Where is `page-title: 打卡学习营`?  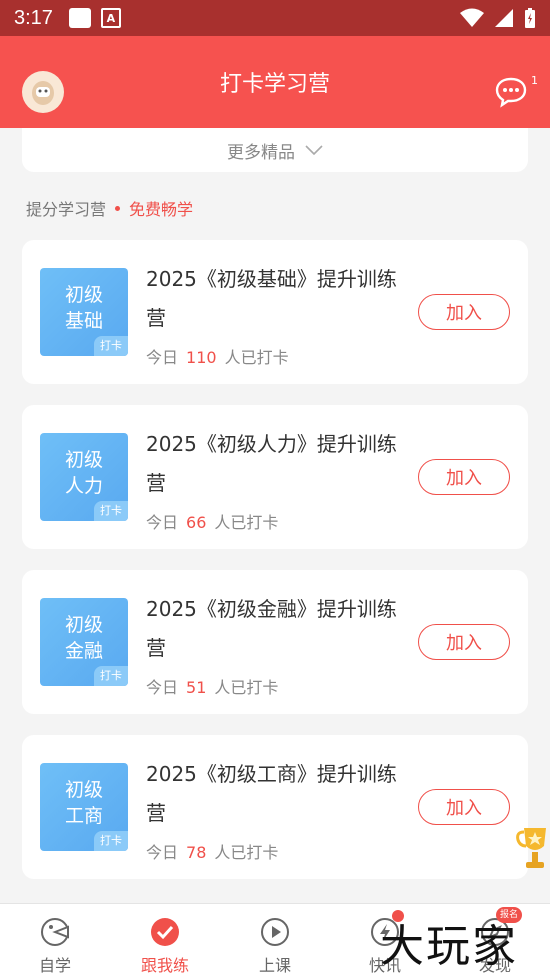
page-title: 打卡学习营 is located at coordinates (274, 84).